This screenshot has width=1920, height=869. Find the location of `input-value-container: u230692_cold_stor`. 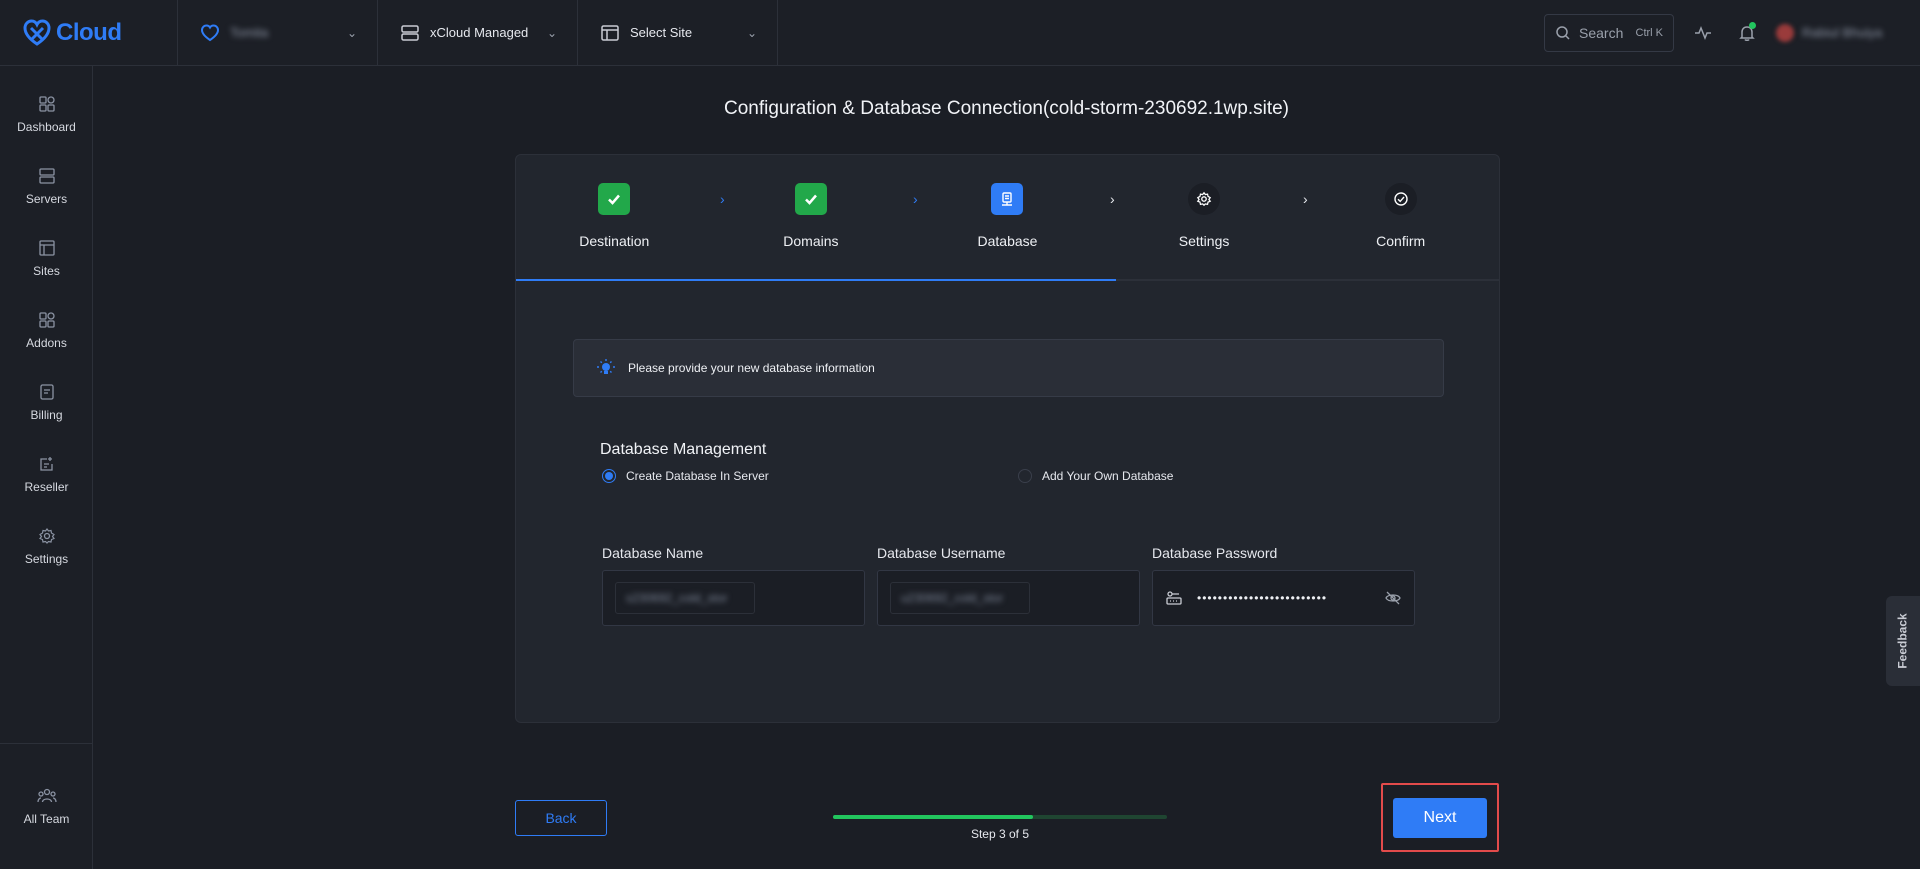

input-value-container: u230692_cold_stor is located at coordinates (960, 598).